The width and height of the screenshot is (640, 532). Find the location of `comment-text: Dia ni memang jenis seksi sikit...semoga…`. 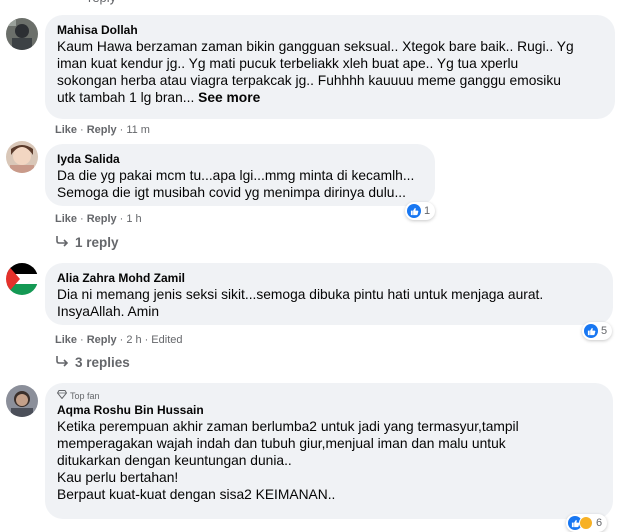

comment-text: Dia ni memang jenis seksi sikit...semoga… is located at coordinates (300, 303).